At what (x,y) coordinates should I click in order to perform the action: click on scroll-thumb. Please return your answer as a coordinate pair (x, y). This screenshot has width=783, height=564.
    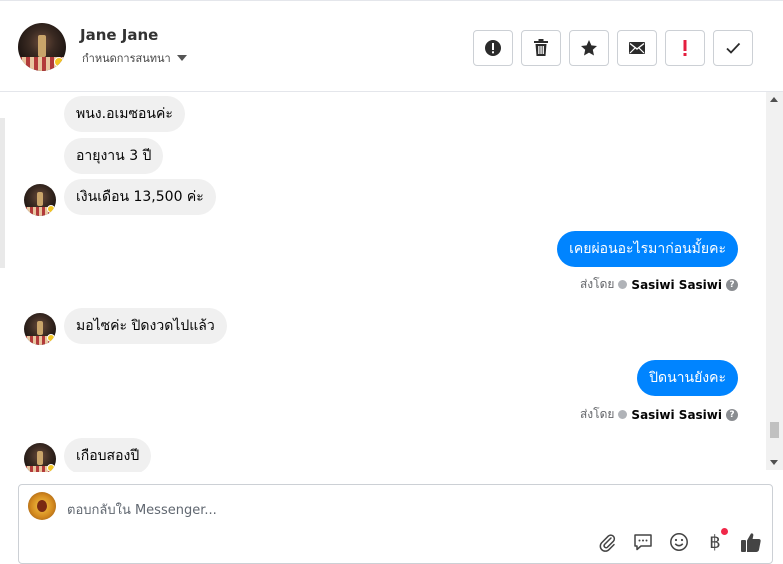
    Looking at the image, I should click on (774, 430).